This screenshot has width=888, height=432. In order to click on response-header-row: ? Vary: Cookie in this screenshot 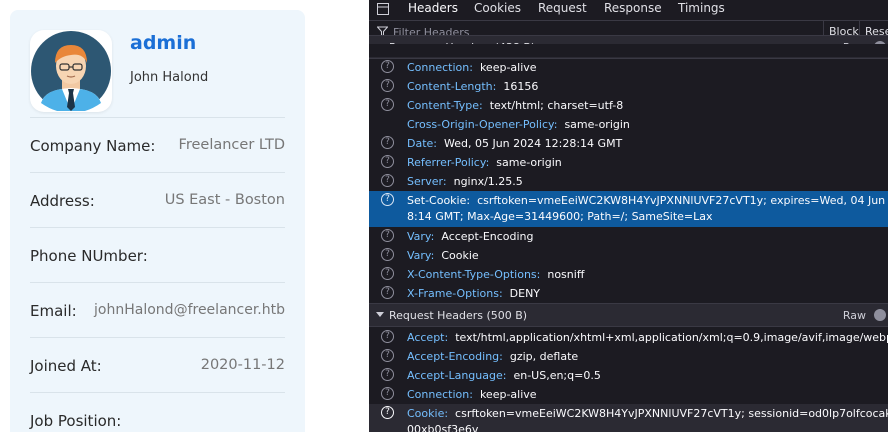, I will do `click(628, 255)`.